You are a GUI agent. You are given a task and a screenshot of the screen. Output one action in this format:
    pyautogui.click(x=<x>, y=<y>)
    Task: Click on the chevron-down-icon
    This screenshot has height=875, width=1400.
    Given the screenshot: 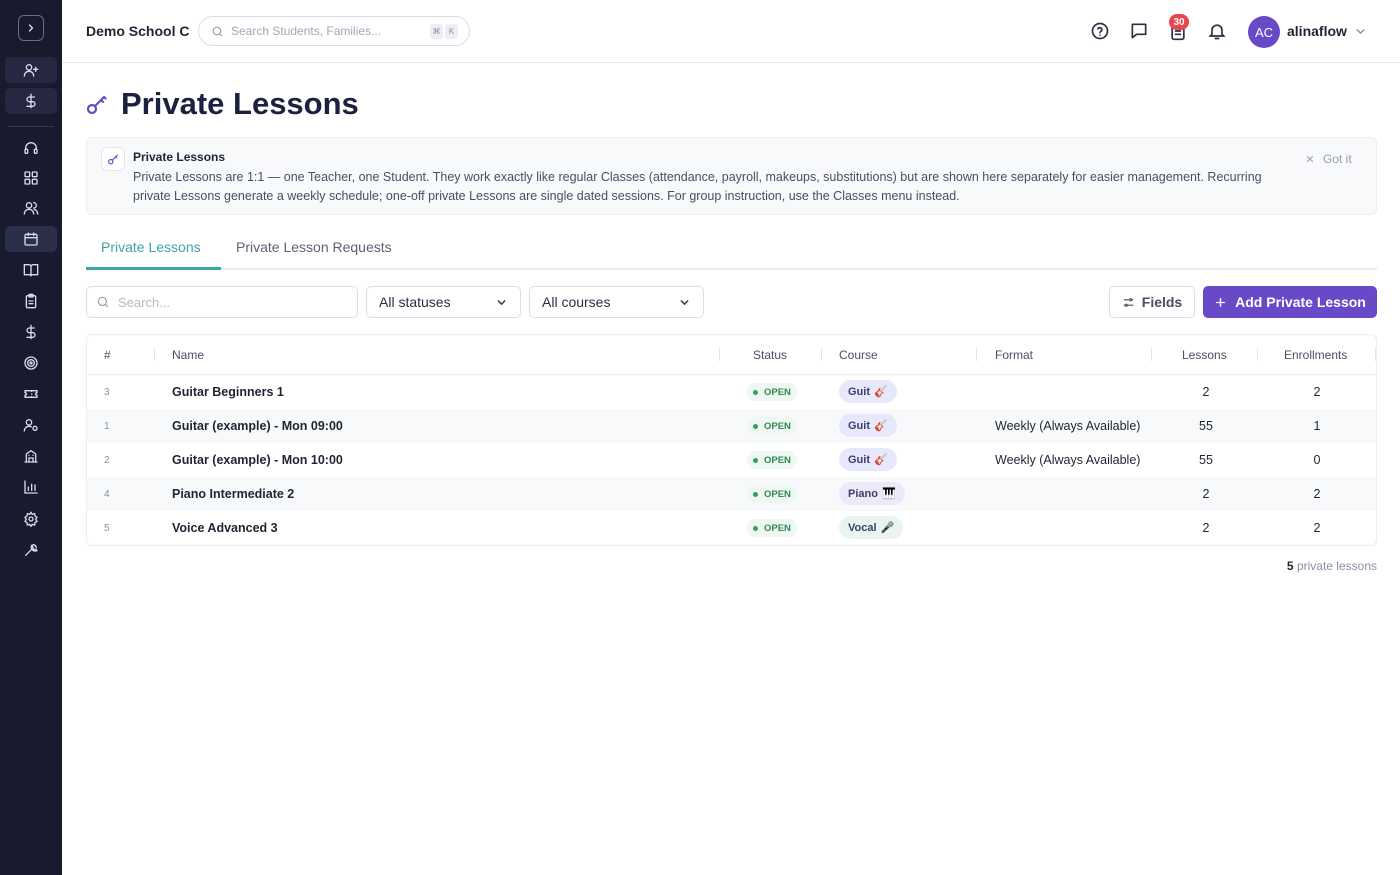 What is the action you would take?
    pyautogui.click(x=684, y=302)
    